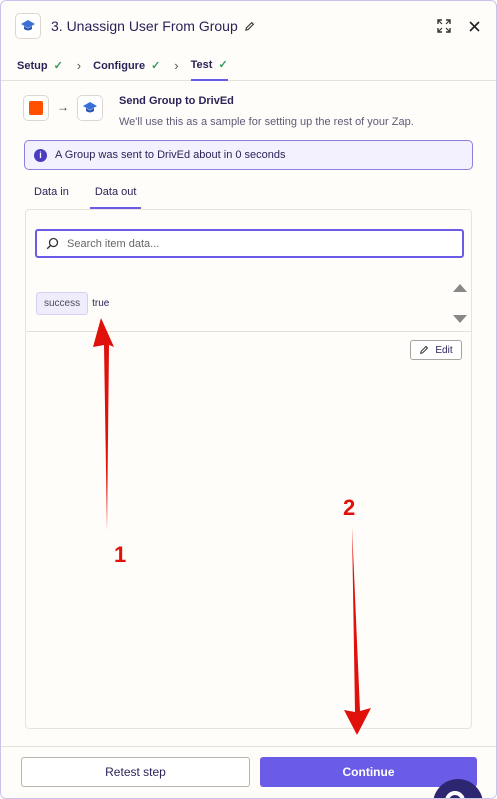 This screenshot has width=497, height=799. I want to click on data-tabs: Data in Data out, so click(85, 195).